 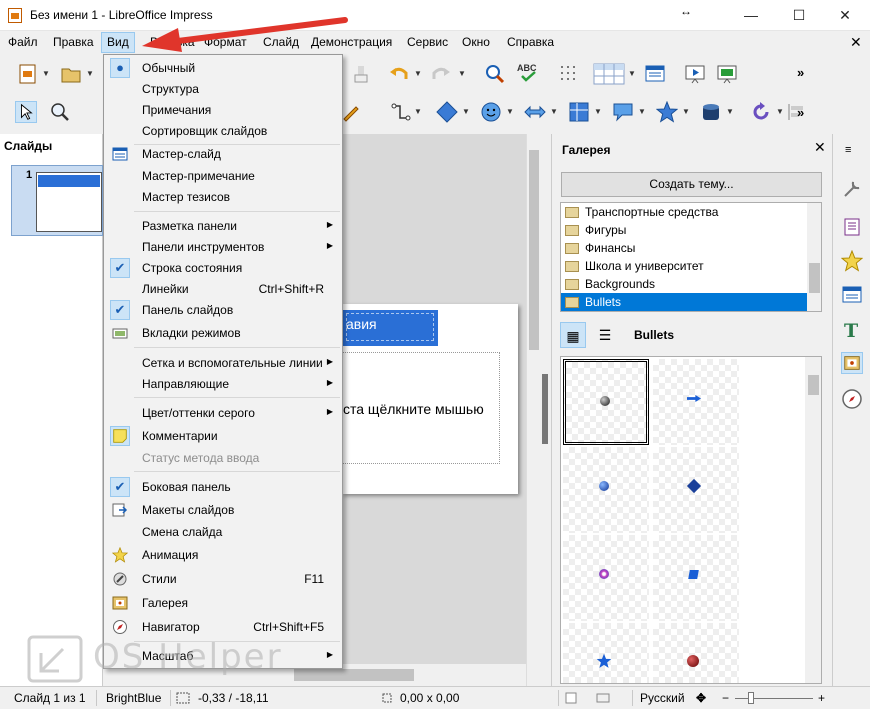 I want to click on 3d-objects-dropdown-arrow: ▼, so click(x=730, y=111).